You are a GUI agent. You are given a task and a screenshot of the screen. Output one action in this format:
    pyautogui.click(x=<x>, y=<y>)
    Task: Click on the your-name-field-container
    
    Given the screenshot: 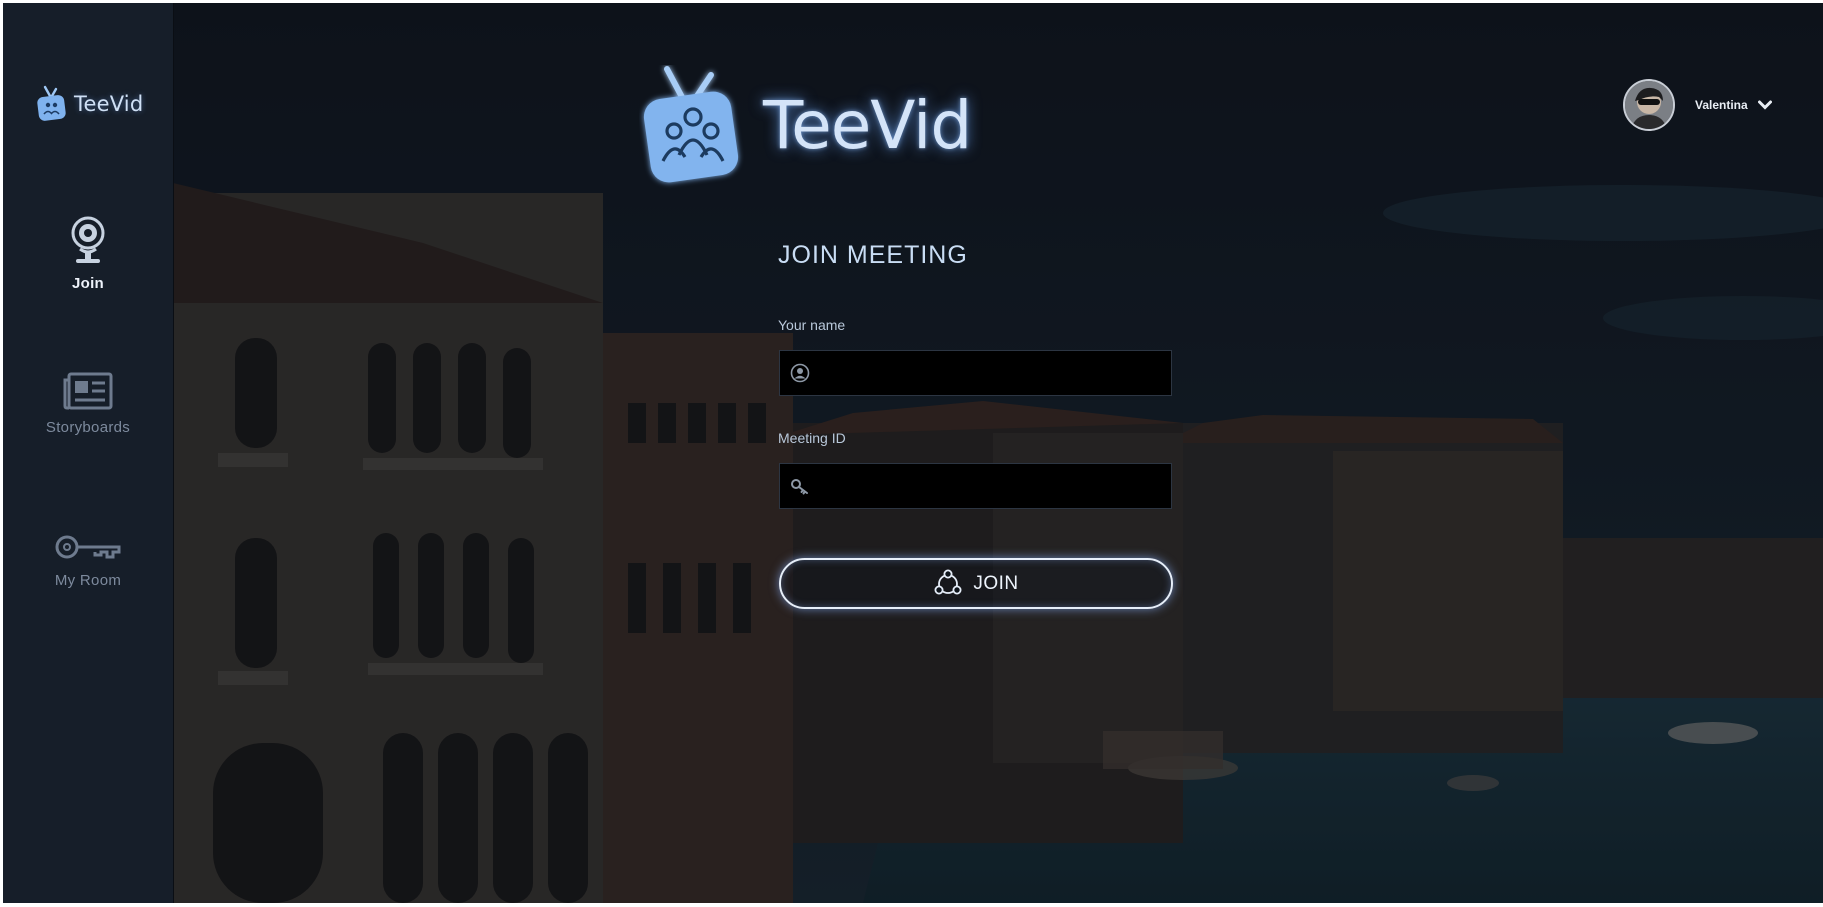 What is the action you would take?
    pyautogui.click(x=975, y=373)
    